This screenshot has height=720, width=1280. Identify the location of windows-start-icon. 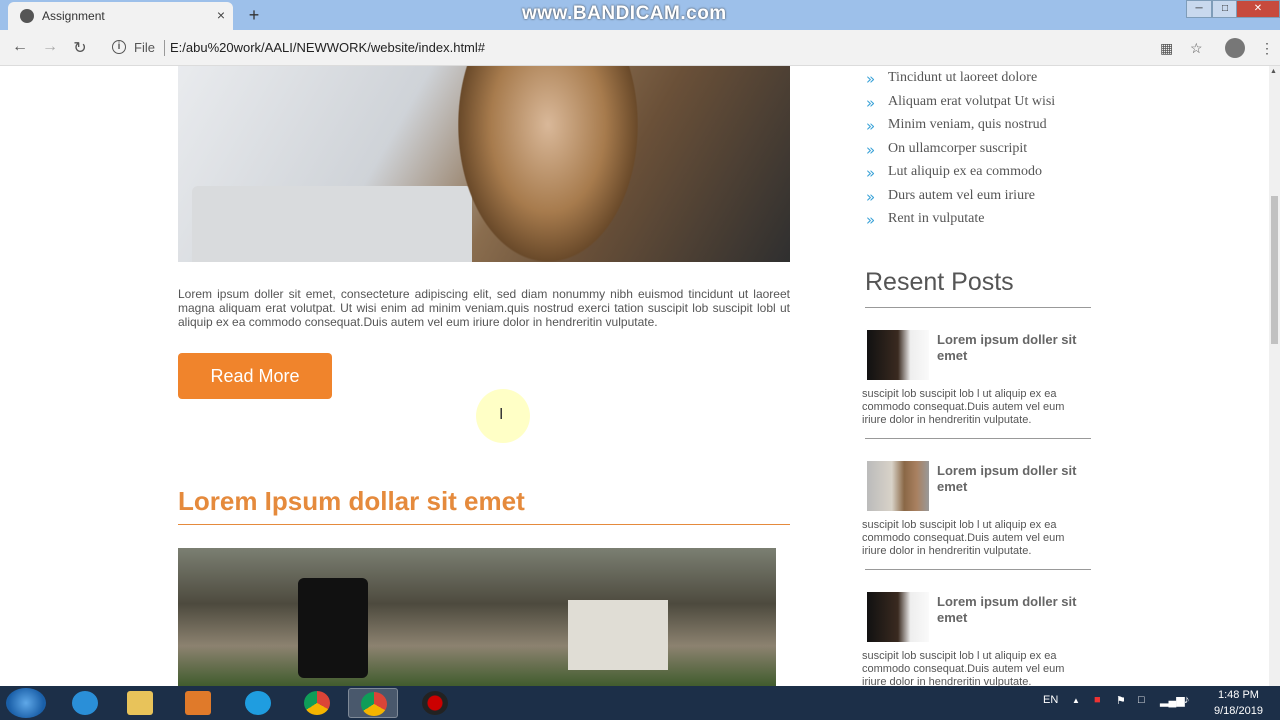
(26, 703).